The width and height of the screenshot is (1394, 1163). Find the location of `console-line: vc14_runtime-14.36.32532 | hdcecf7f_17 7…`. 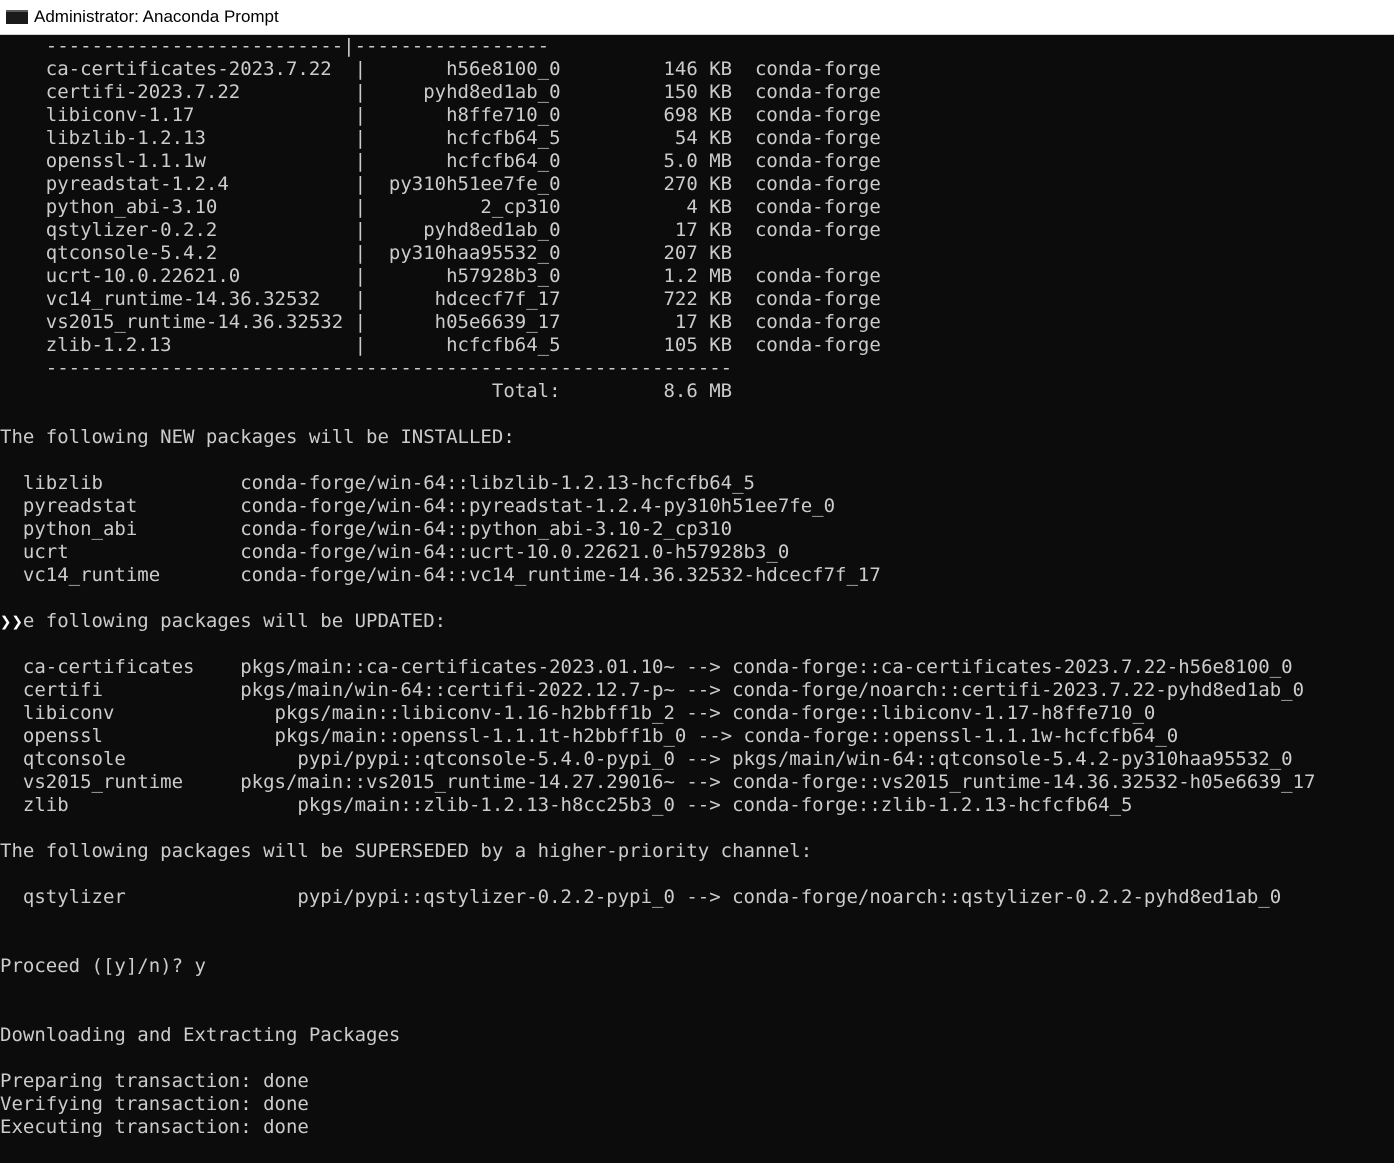

console-line: vc14_runtime-14.36.32532 | hdcecf7f_17 7… is located at coordinates (440, 299).